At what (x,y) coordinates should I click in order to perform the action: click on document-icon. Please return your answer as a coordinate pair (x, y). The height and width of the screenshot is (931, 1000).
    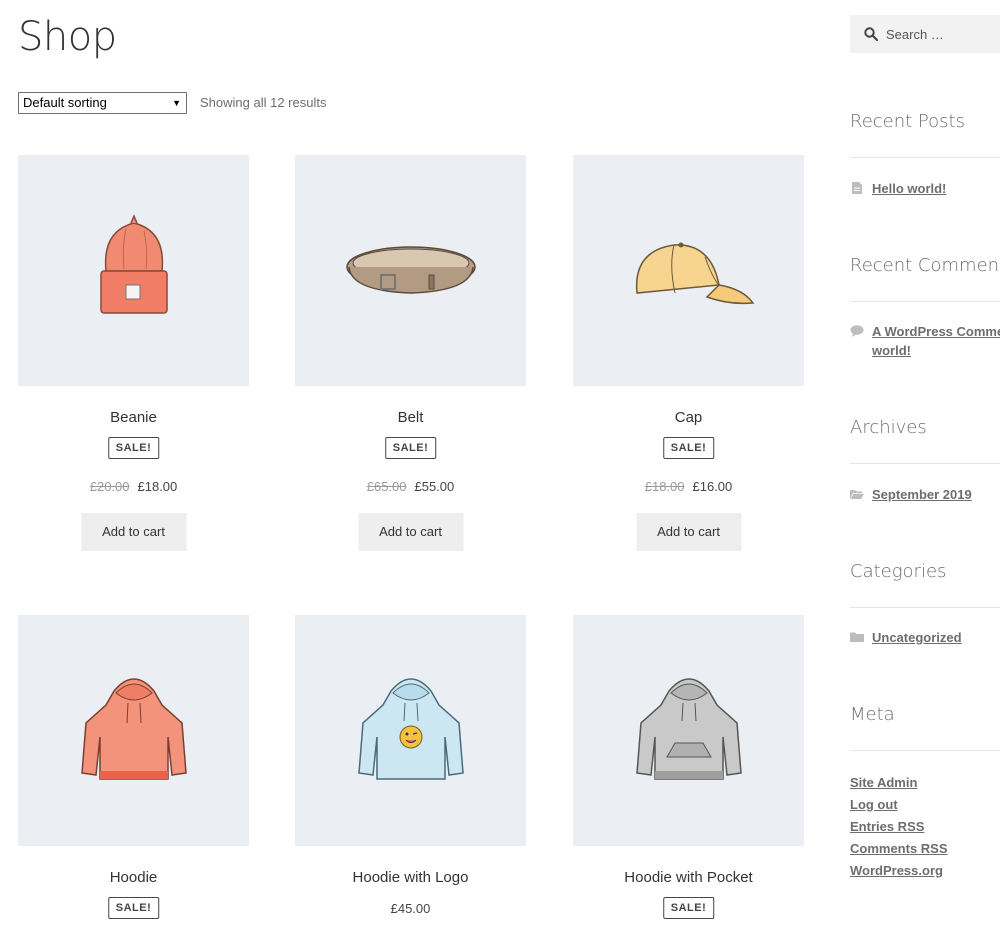
    Looking at the image, I should click on (857, 188).